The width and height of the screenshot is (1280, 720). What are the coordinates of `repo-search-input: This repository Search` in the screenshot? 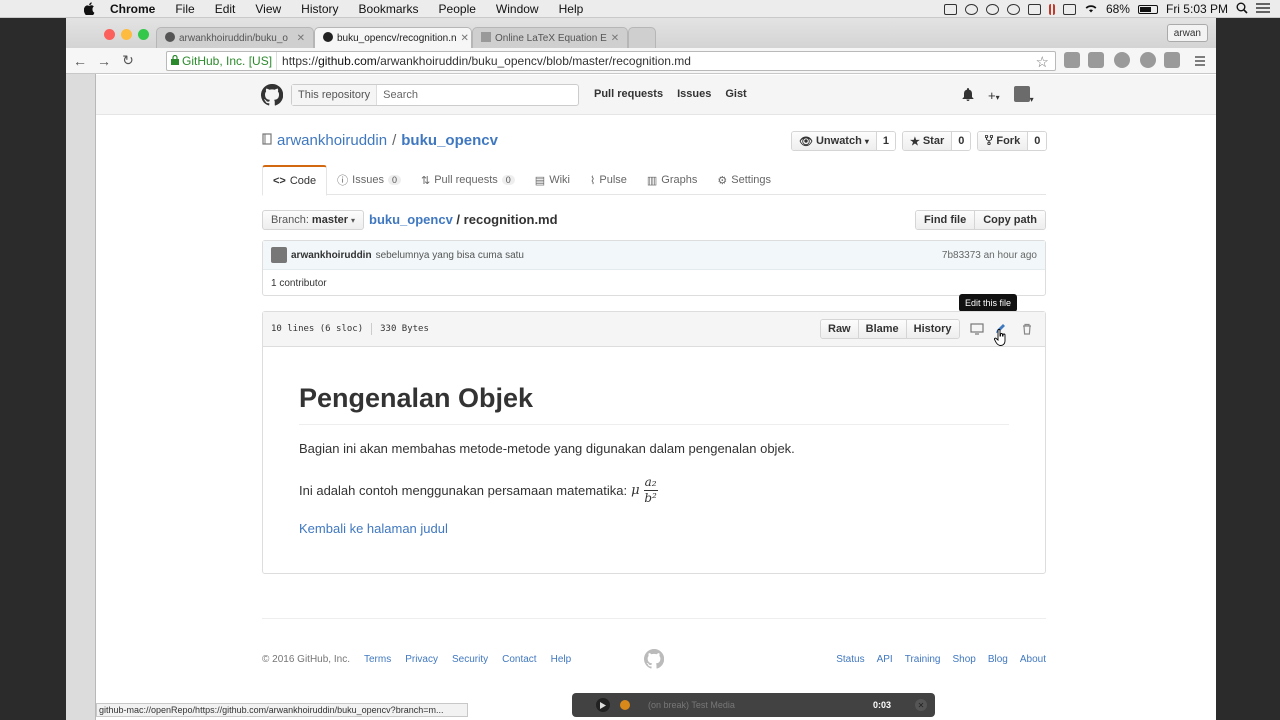 It's located at (435, 95).